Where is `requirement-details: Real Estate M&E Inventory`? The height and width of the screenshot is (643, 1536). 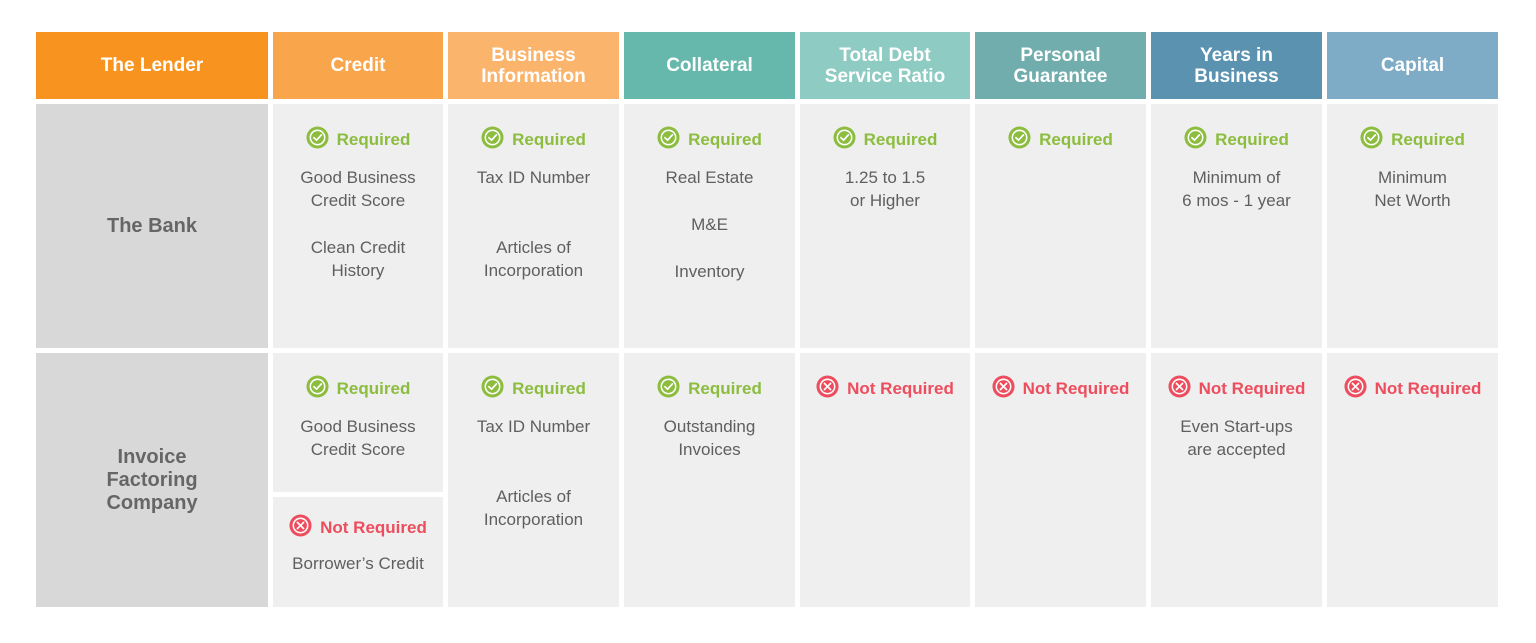
requirement-details: Real Estate M&E Inventory is located at coordinates (710, 224).